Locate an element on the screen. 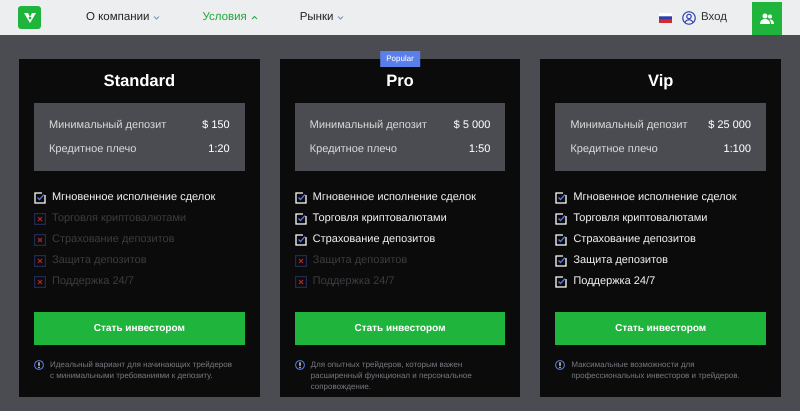  feature-label: Защита депозитов is located at coordinates (620, 260).